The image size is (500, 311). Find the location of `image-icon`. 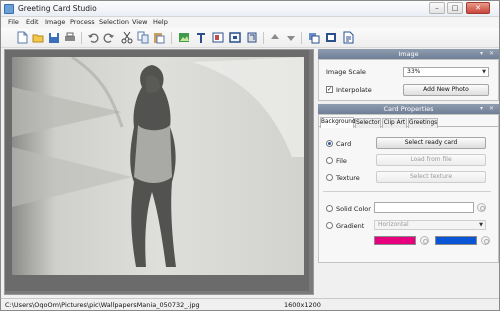

image-icon is located at coordinates (184, 37).